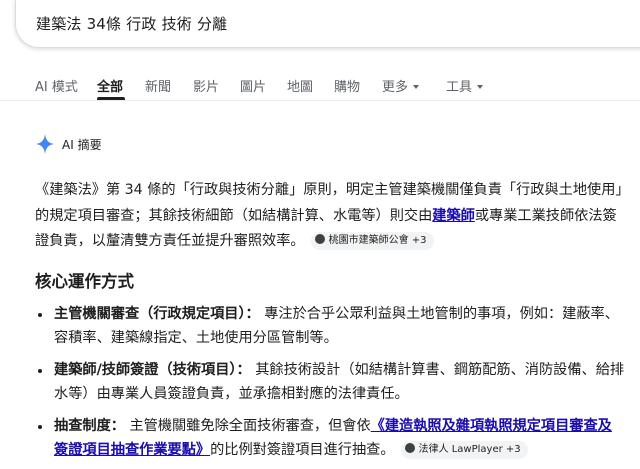  What do you see at coordinates (158, 85) in the screenshot?
I see `tab-news: 新聞` at bounding box center [158, 85].